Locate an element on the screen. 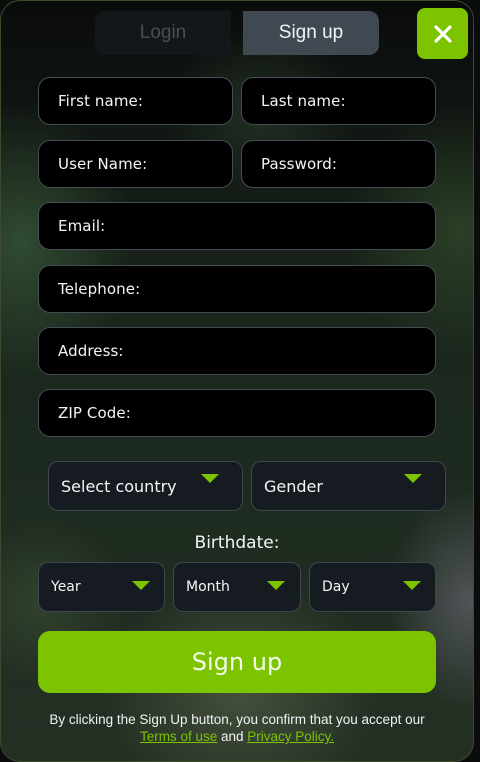 This screenshot has width=480, height=762. year-select: Year is located at coordinates (101, 587).